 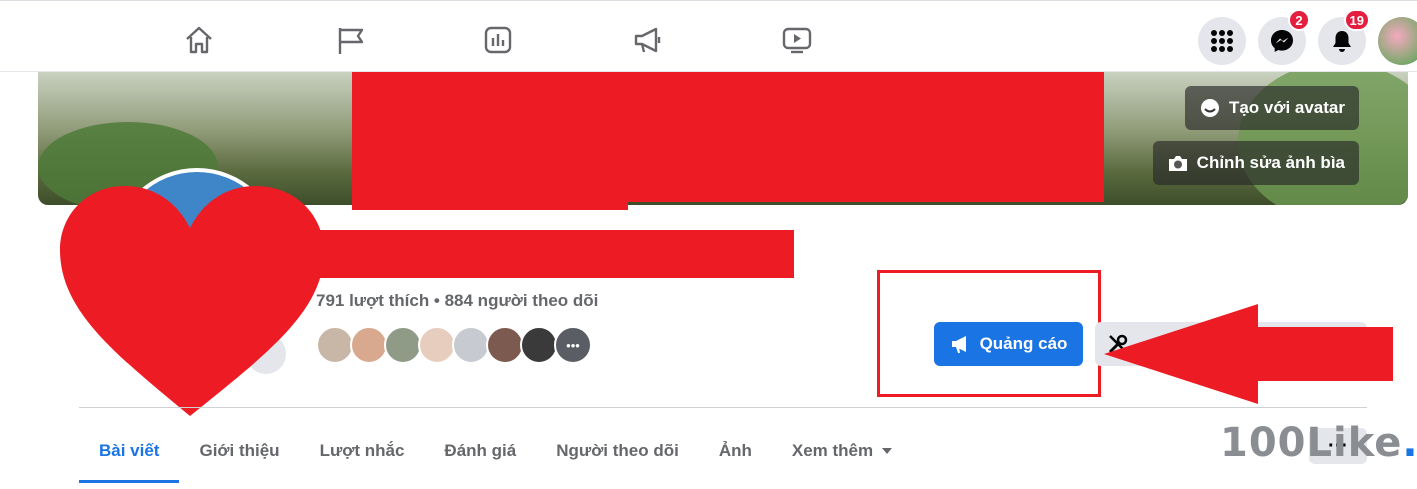 What do you see at coordinates (1248, 354) in the screenshot?
I see `annotation-arrow` at bounding box center [1248, 354].